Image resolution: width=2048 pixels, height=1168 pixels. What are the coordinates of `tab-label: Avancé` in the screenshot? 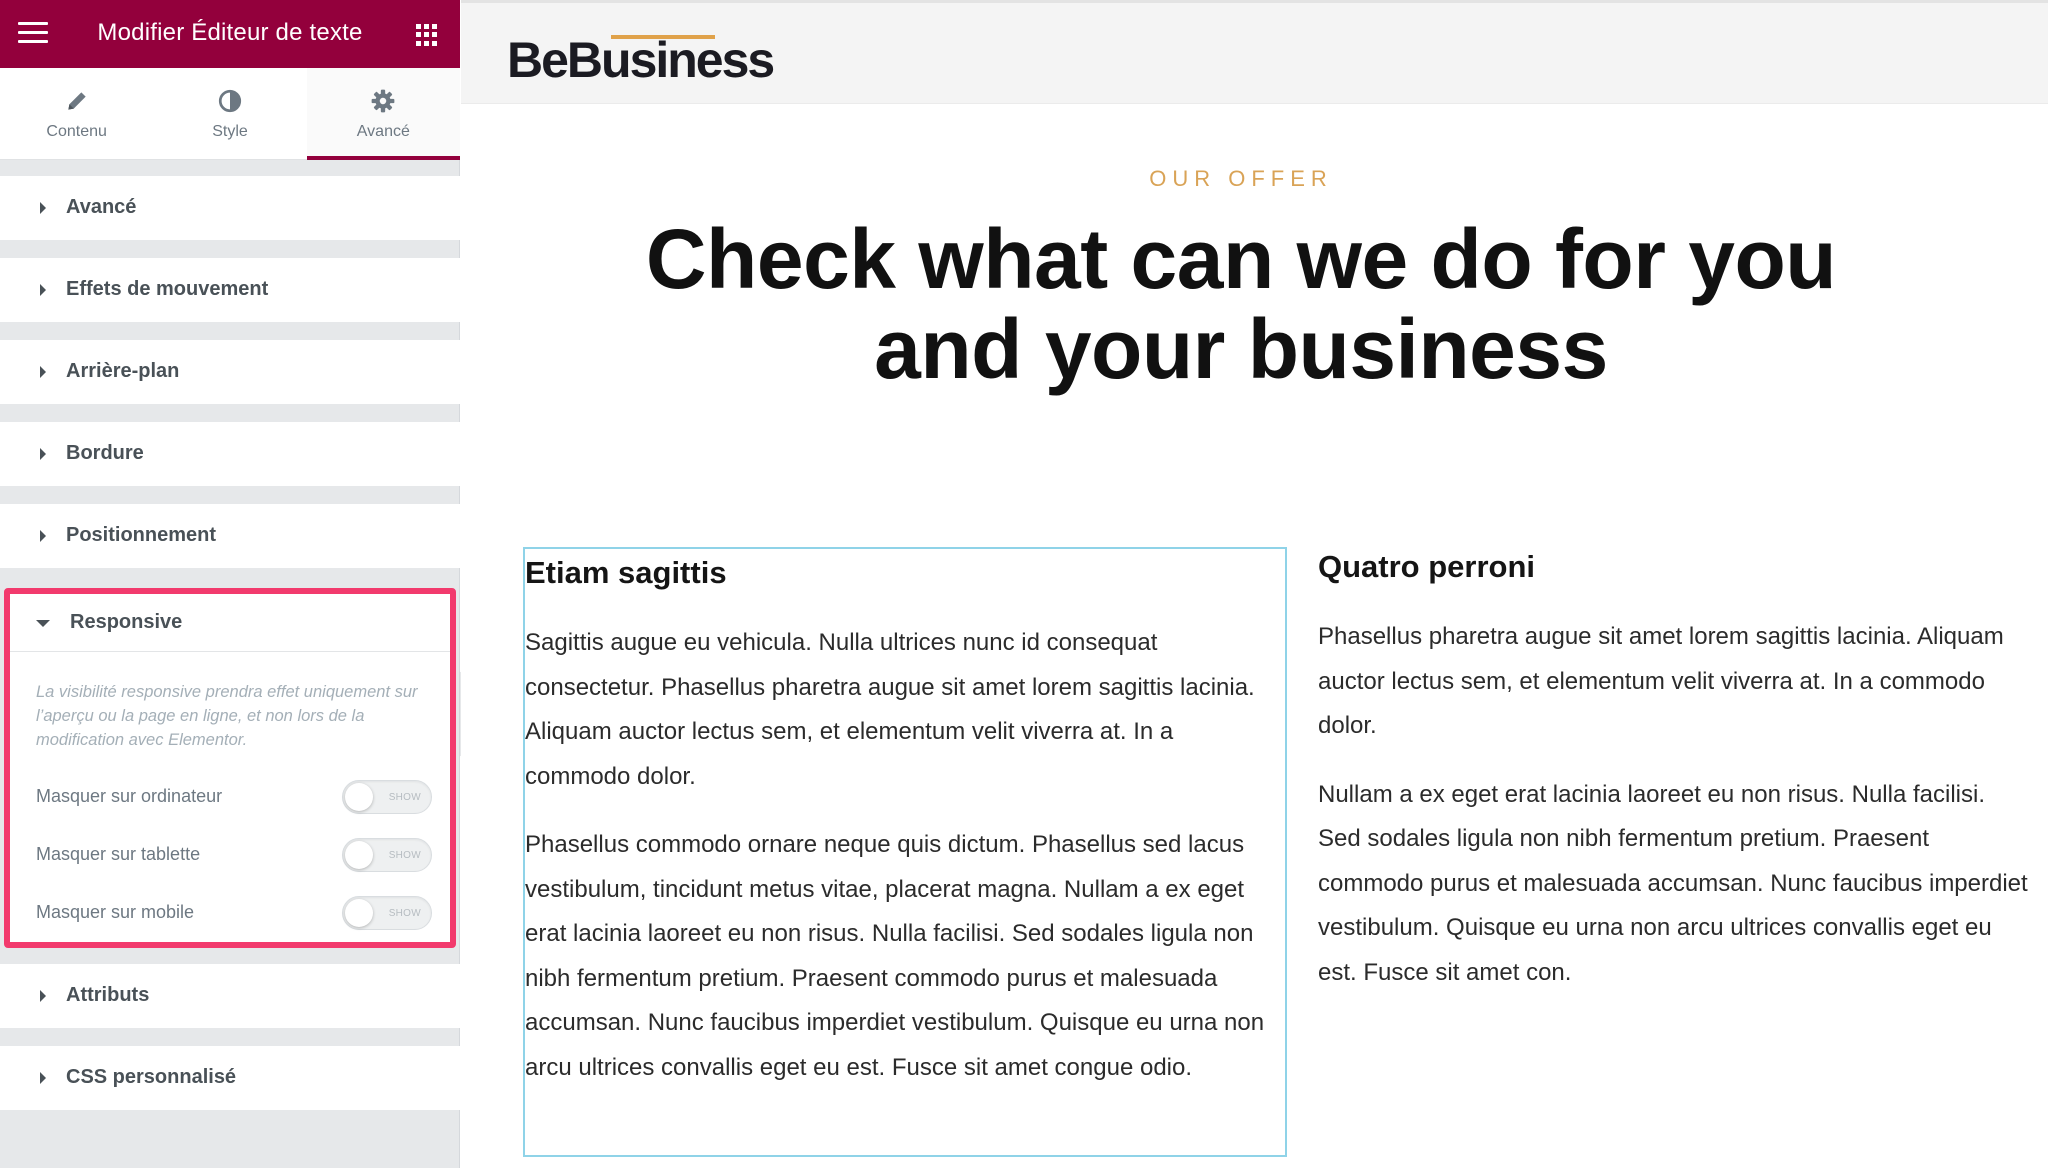 It's located at (383, 131).